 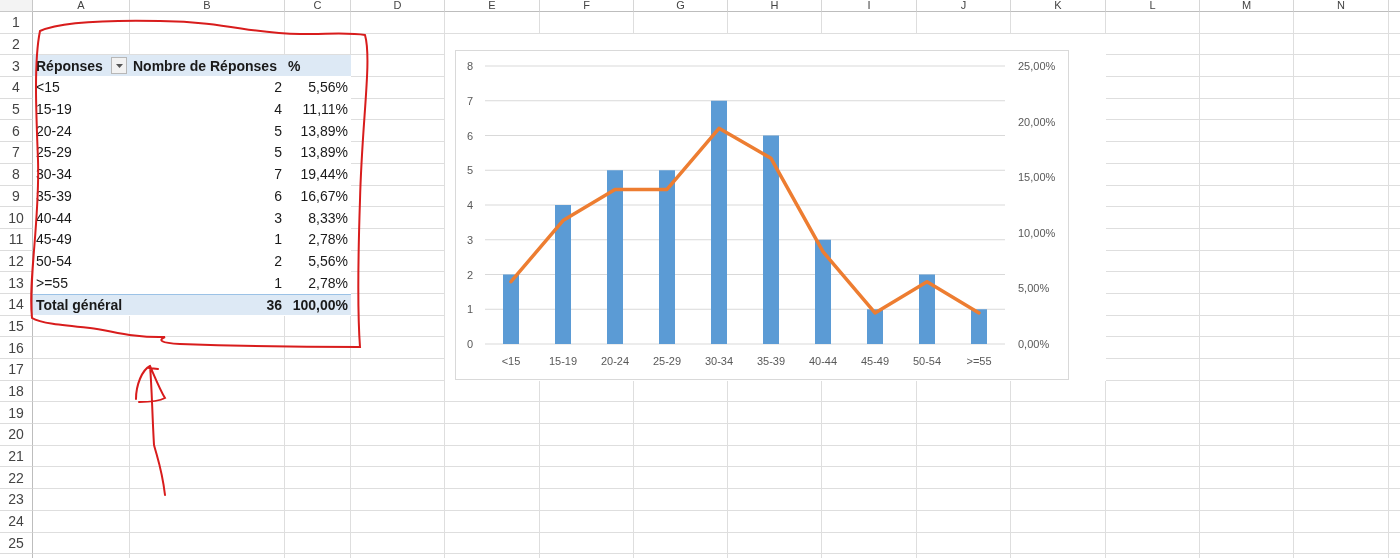 What do you see at coordinates (81, 6) in the screenshot?
I see `column-header: A` at bounding box center [81, 6].